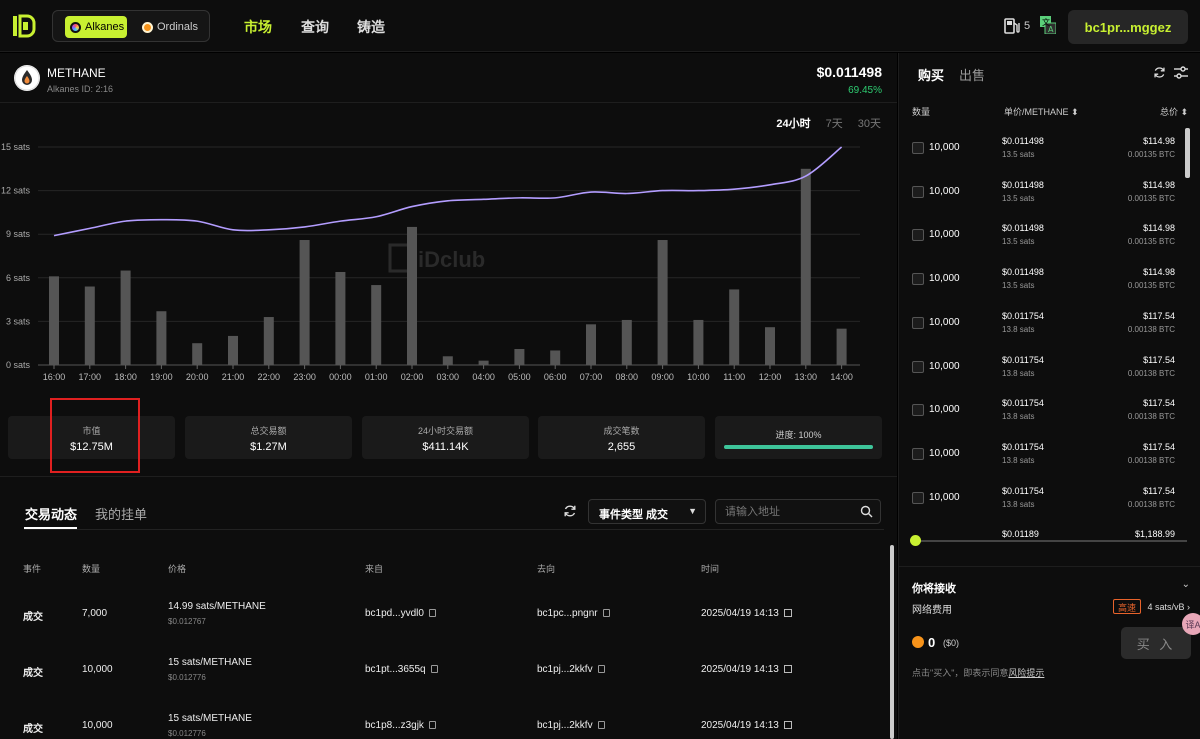 This screenshot has width=1200, height=739. What do you see at coordinates (565, 725) in the screenshot?
I see `to-address: bc1pj...2kkfv` at bounding box center [565, 725].